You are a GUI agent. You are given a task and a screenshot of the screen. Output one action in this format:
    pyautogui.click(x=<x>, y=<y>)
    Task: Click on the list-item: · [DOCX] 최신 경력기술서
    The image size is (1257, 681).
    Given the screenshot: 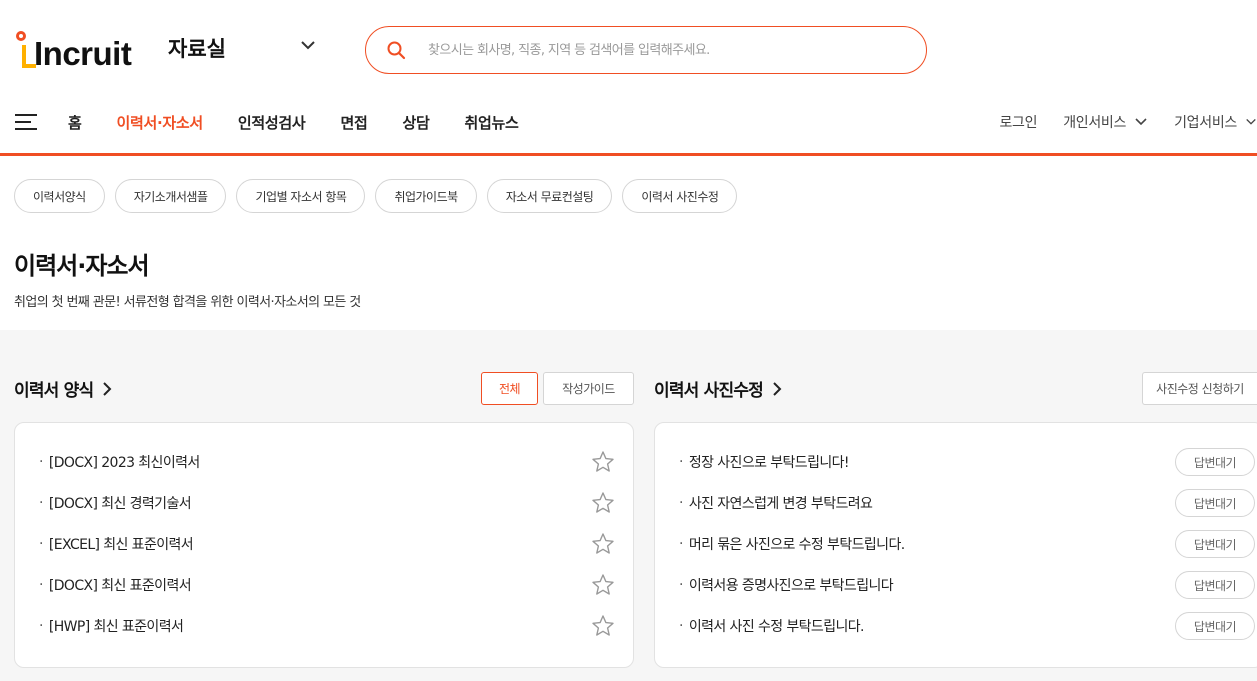 What is the action you would take?
    pyautogui.click(x=115, y=503)
    